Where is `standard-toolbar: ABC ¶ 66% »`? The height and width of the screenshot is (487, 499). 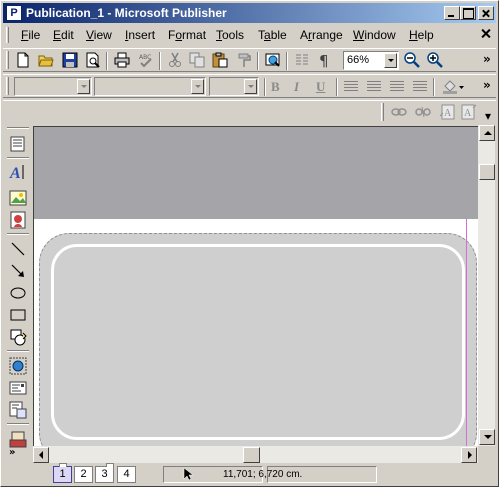 standard-toolbar: ABC ¶ 66% » is located at coordinates (249, 60).